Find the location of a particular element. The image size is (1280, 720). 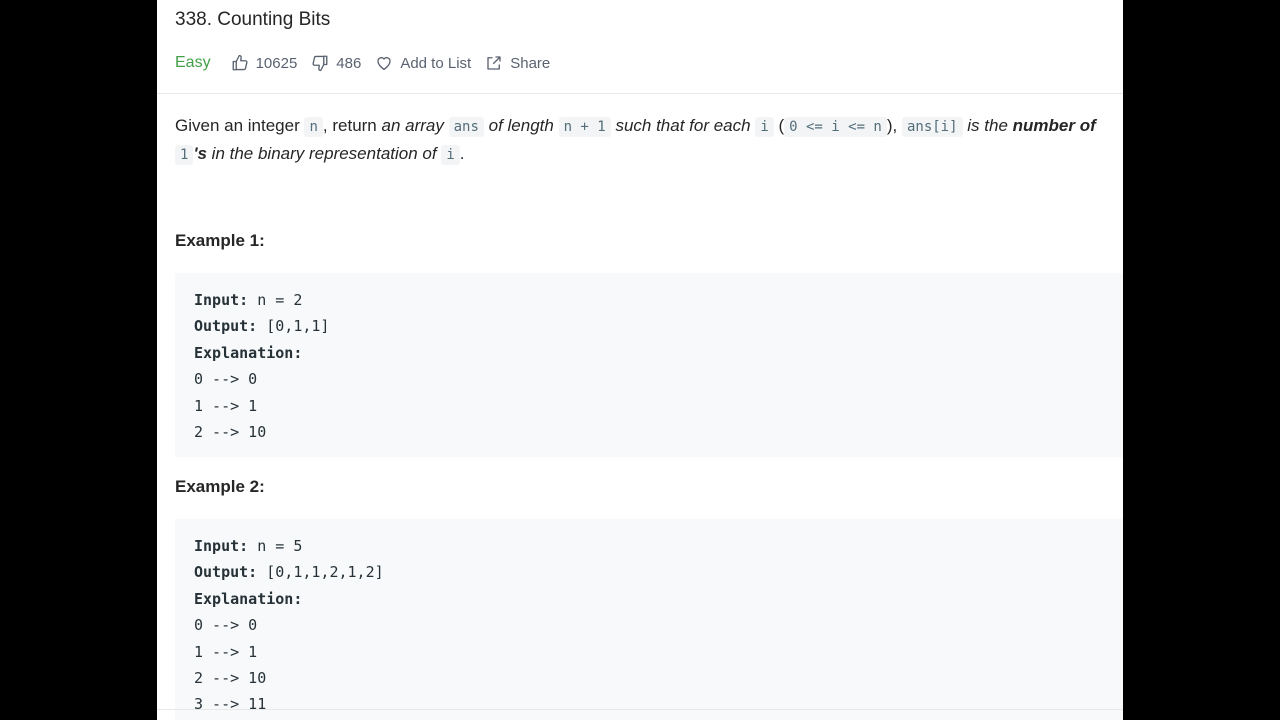

inline-code: 0 <= i <= n is located at coordinates (835, 127).